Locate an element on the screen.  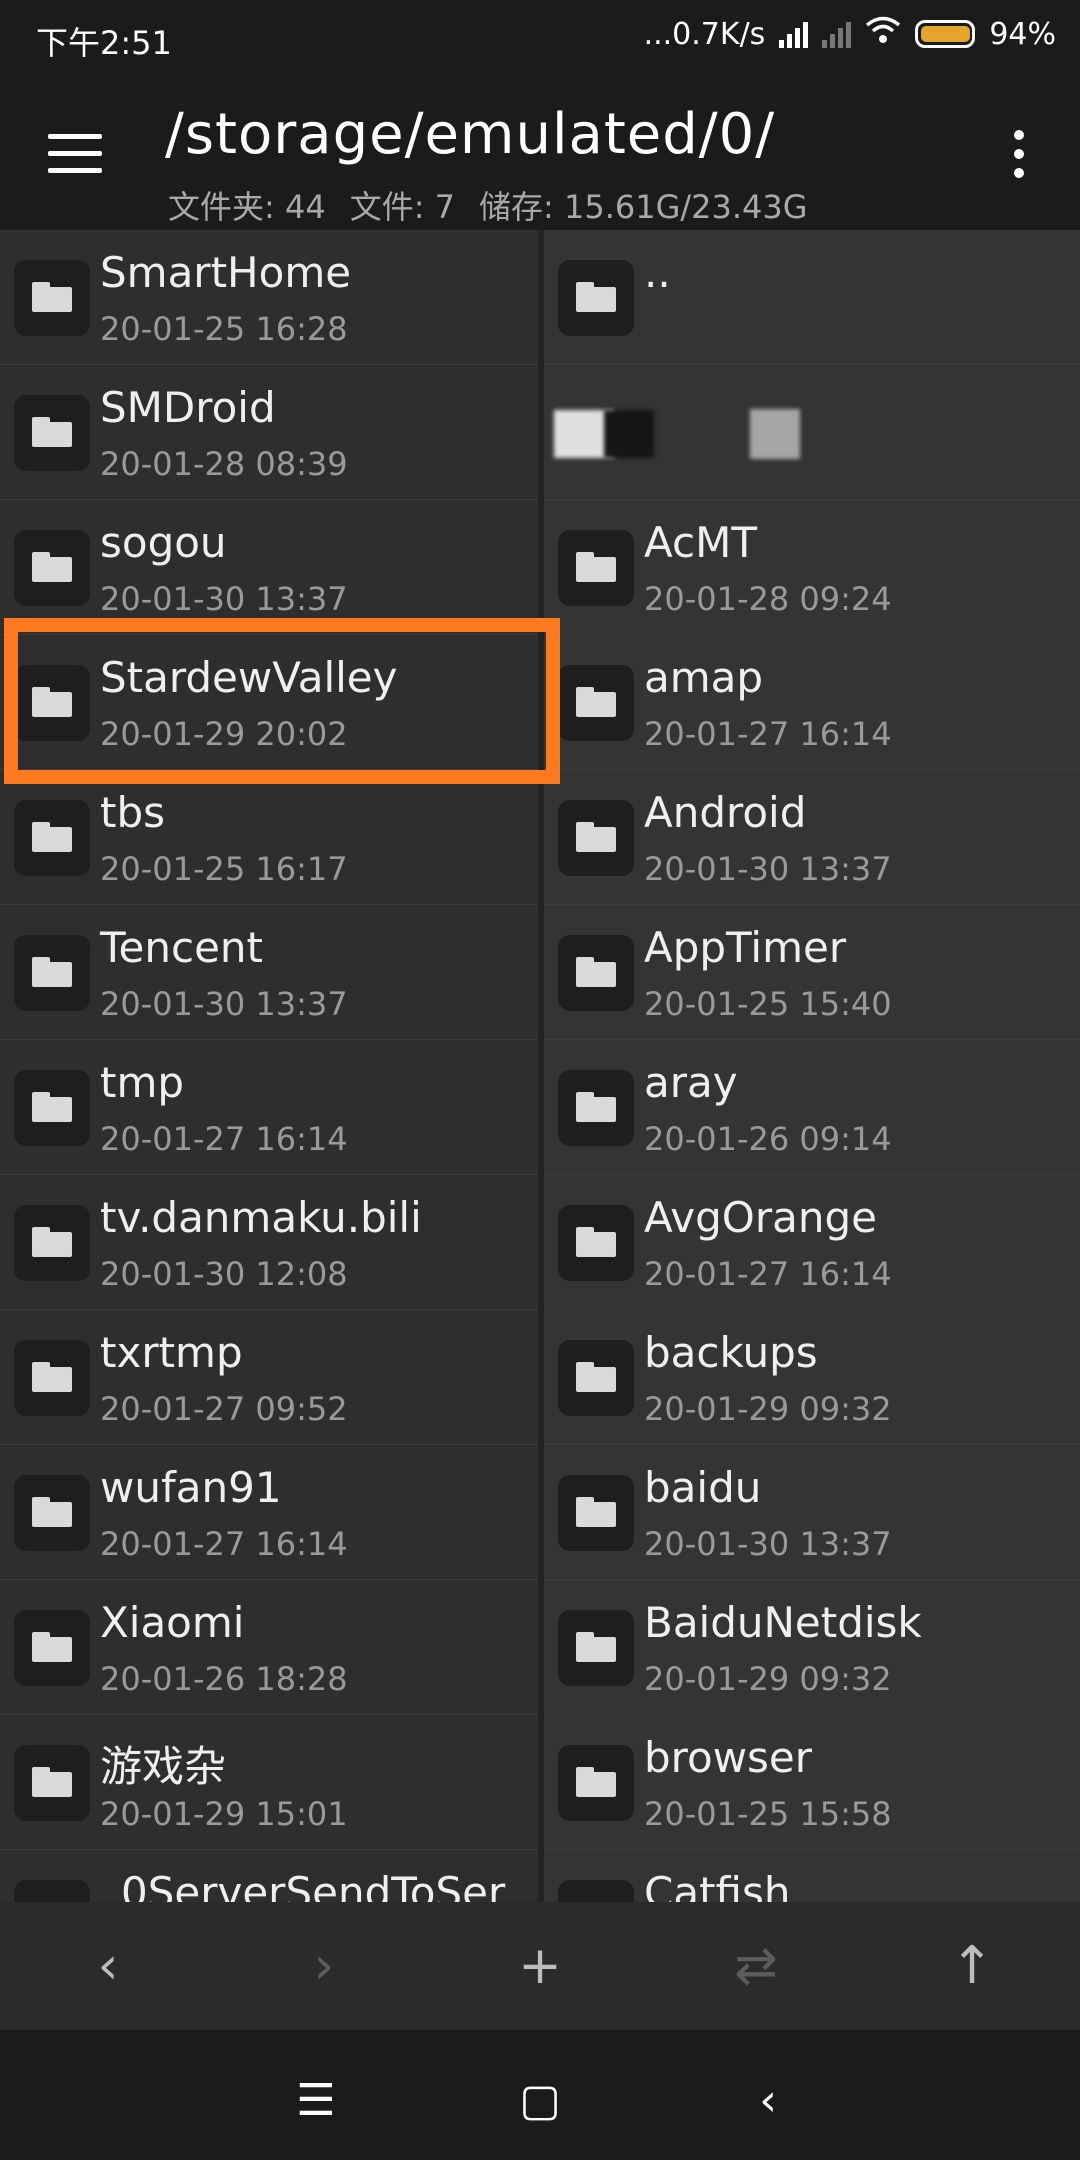
add-icon: + is located at coordinates (540, 1966).